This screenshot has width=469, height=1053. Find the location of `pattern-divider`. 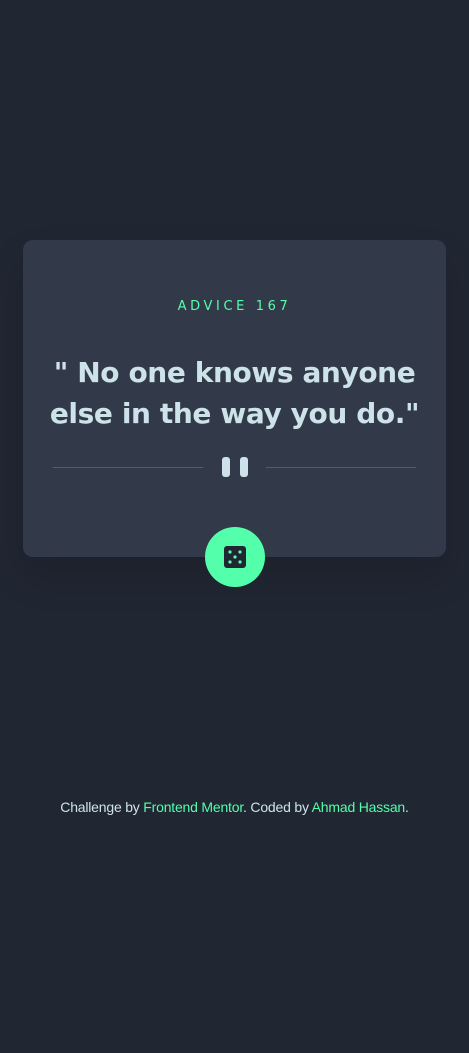

pattern-divider is located at coordinates (234, 467).